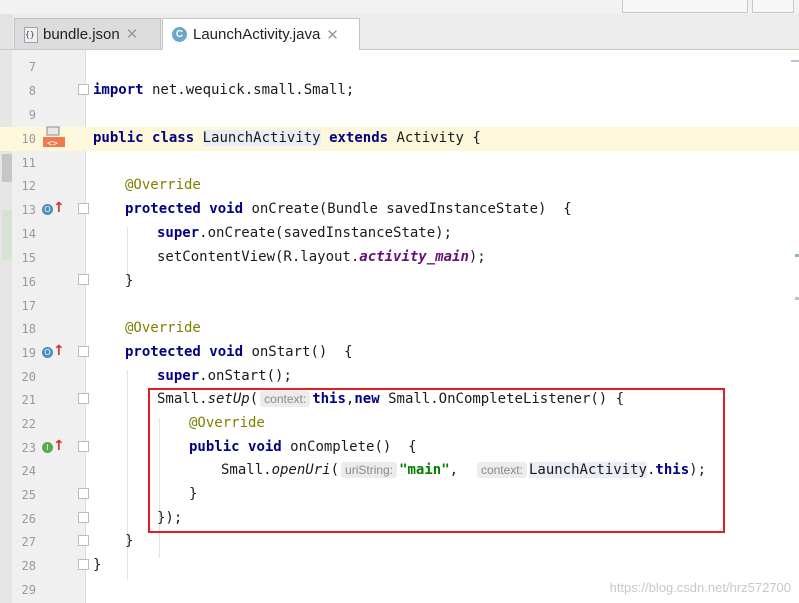 Image resolution: width=799 pixels, height=603 pixels. Describe the element at coordinates (28, 424) in the screenshot. I see `line-number: 22` at that location.